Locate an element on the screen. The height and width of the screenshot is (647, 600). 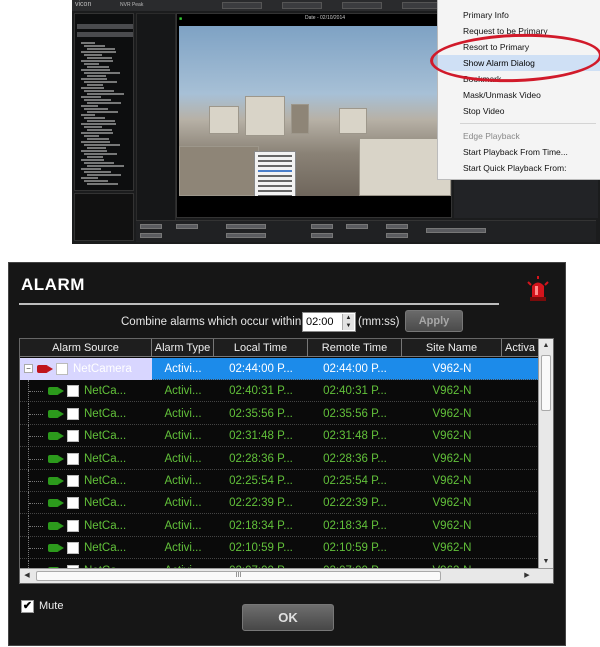
scroll-thumb is located at coordinates (546, 383).